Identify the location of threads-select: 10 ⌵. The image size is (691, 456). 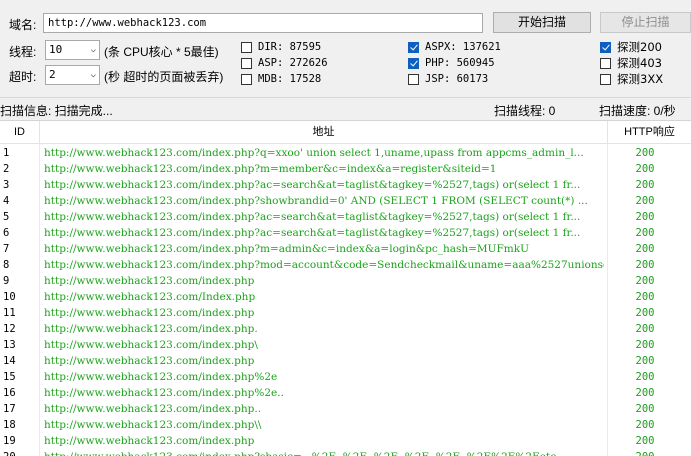
(72, 50).